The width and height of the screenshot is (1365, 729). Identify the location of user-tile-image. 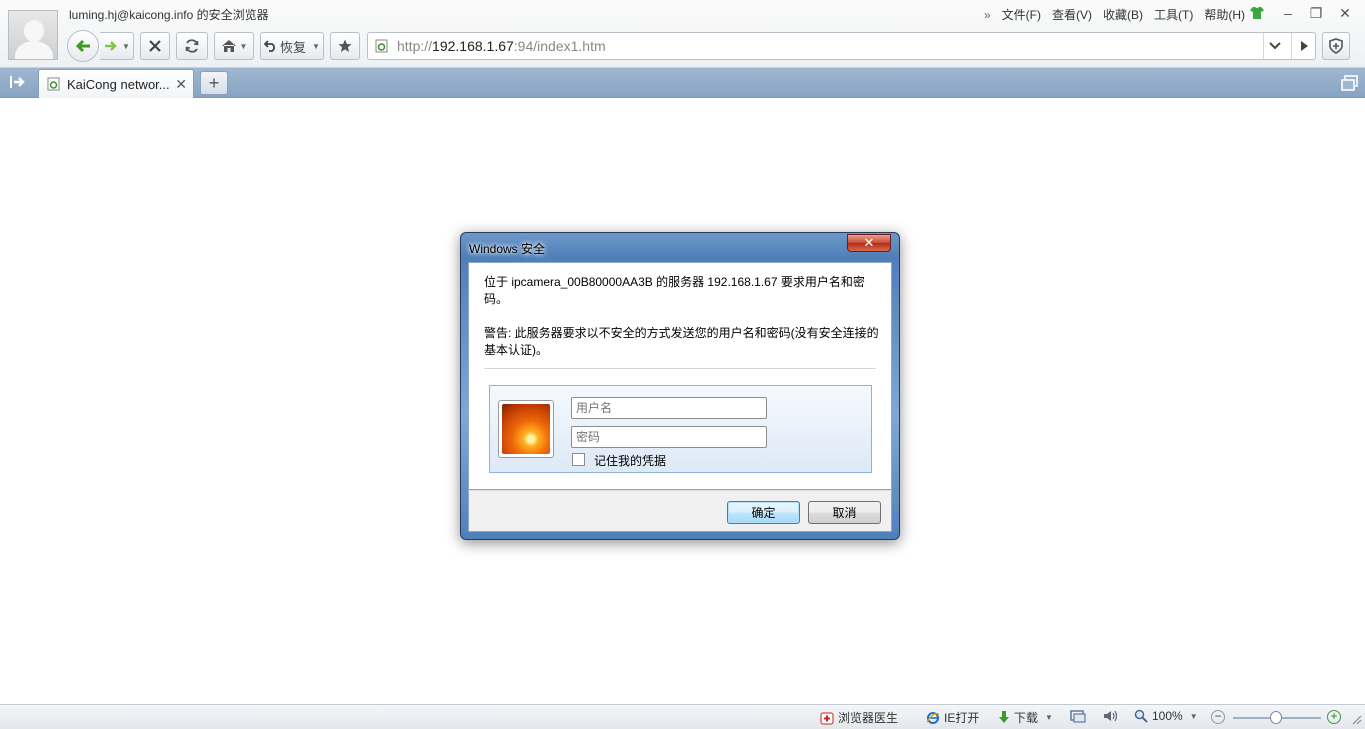
(526, 429).